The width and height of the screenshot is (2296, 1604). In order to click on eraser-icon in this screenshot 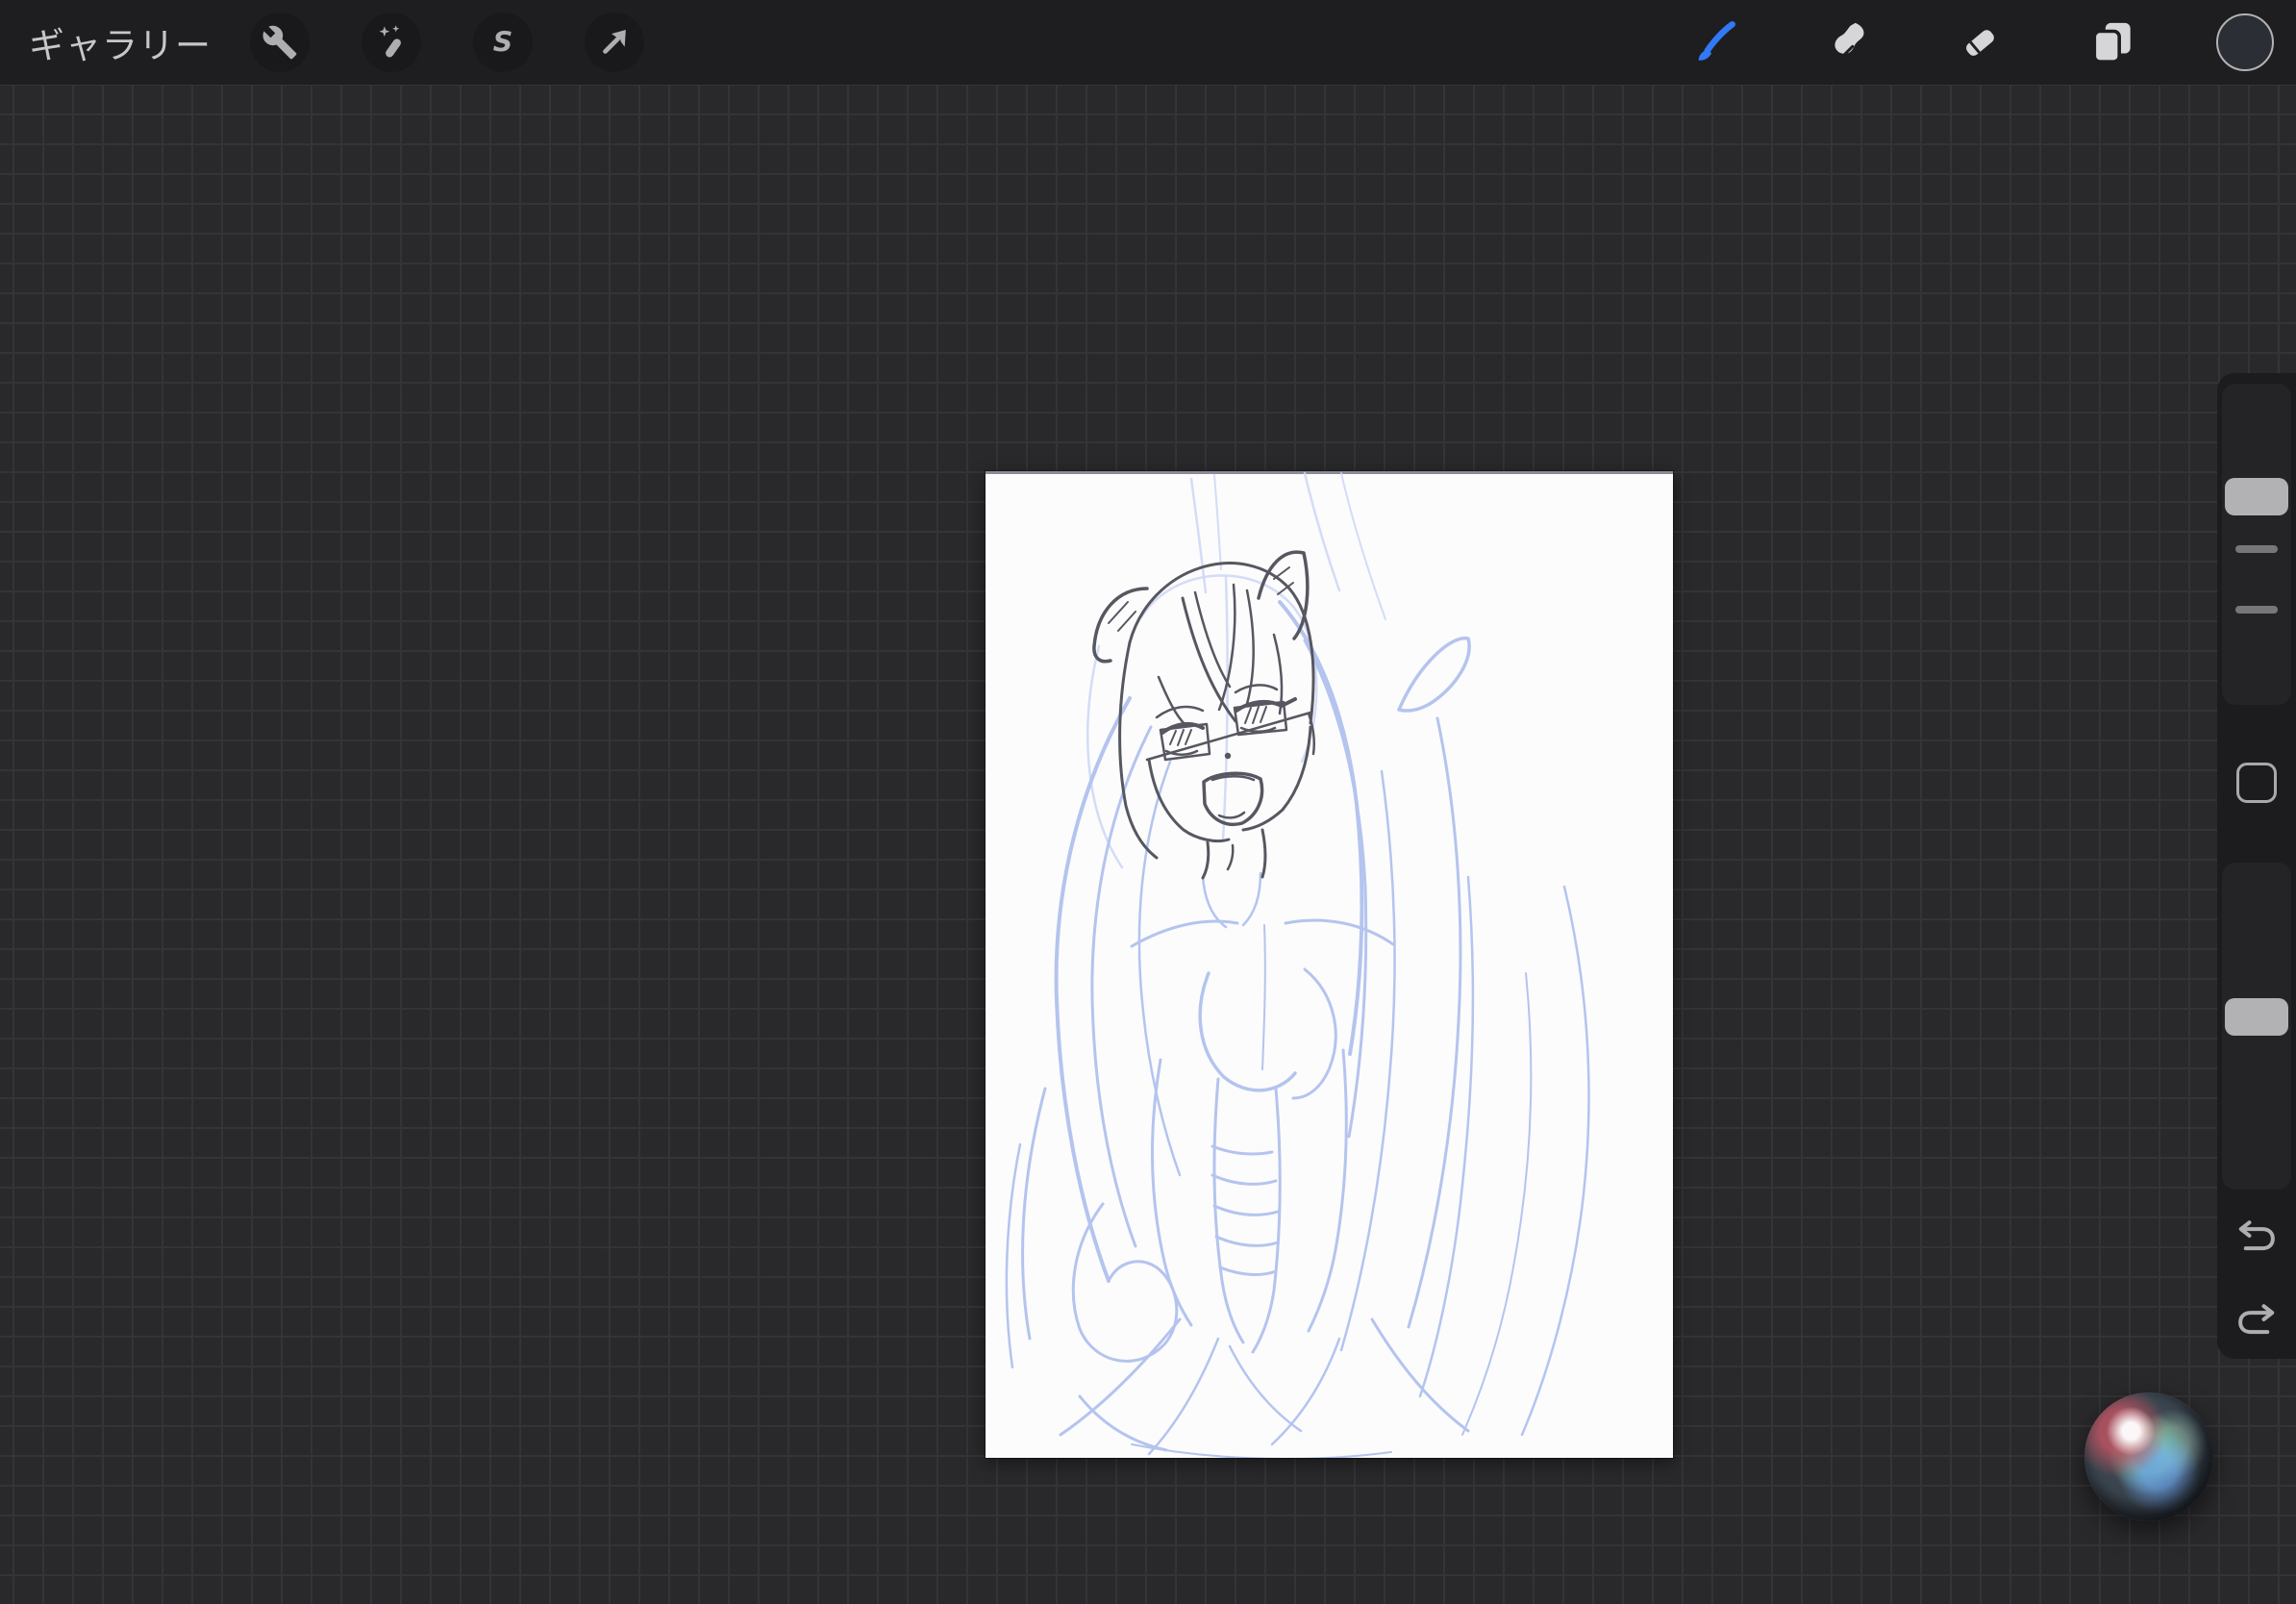, I will do `click(1980, 43)`.